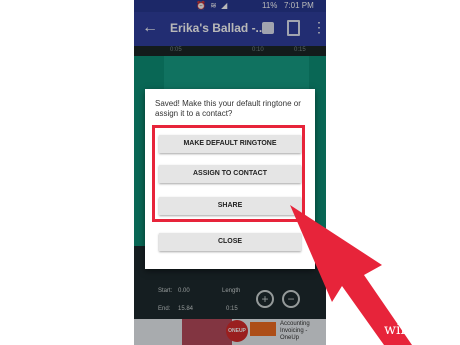 This screenshot has height=345, width=460. What do you see at coordinates (351, 275) in the screenshot?
I see `pointer-arrow-icon` at bounding box center [351, 275].